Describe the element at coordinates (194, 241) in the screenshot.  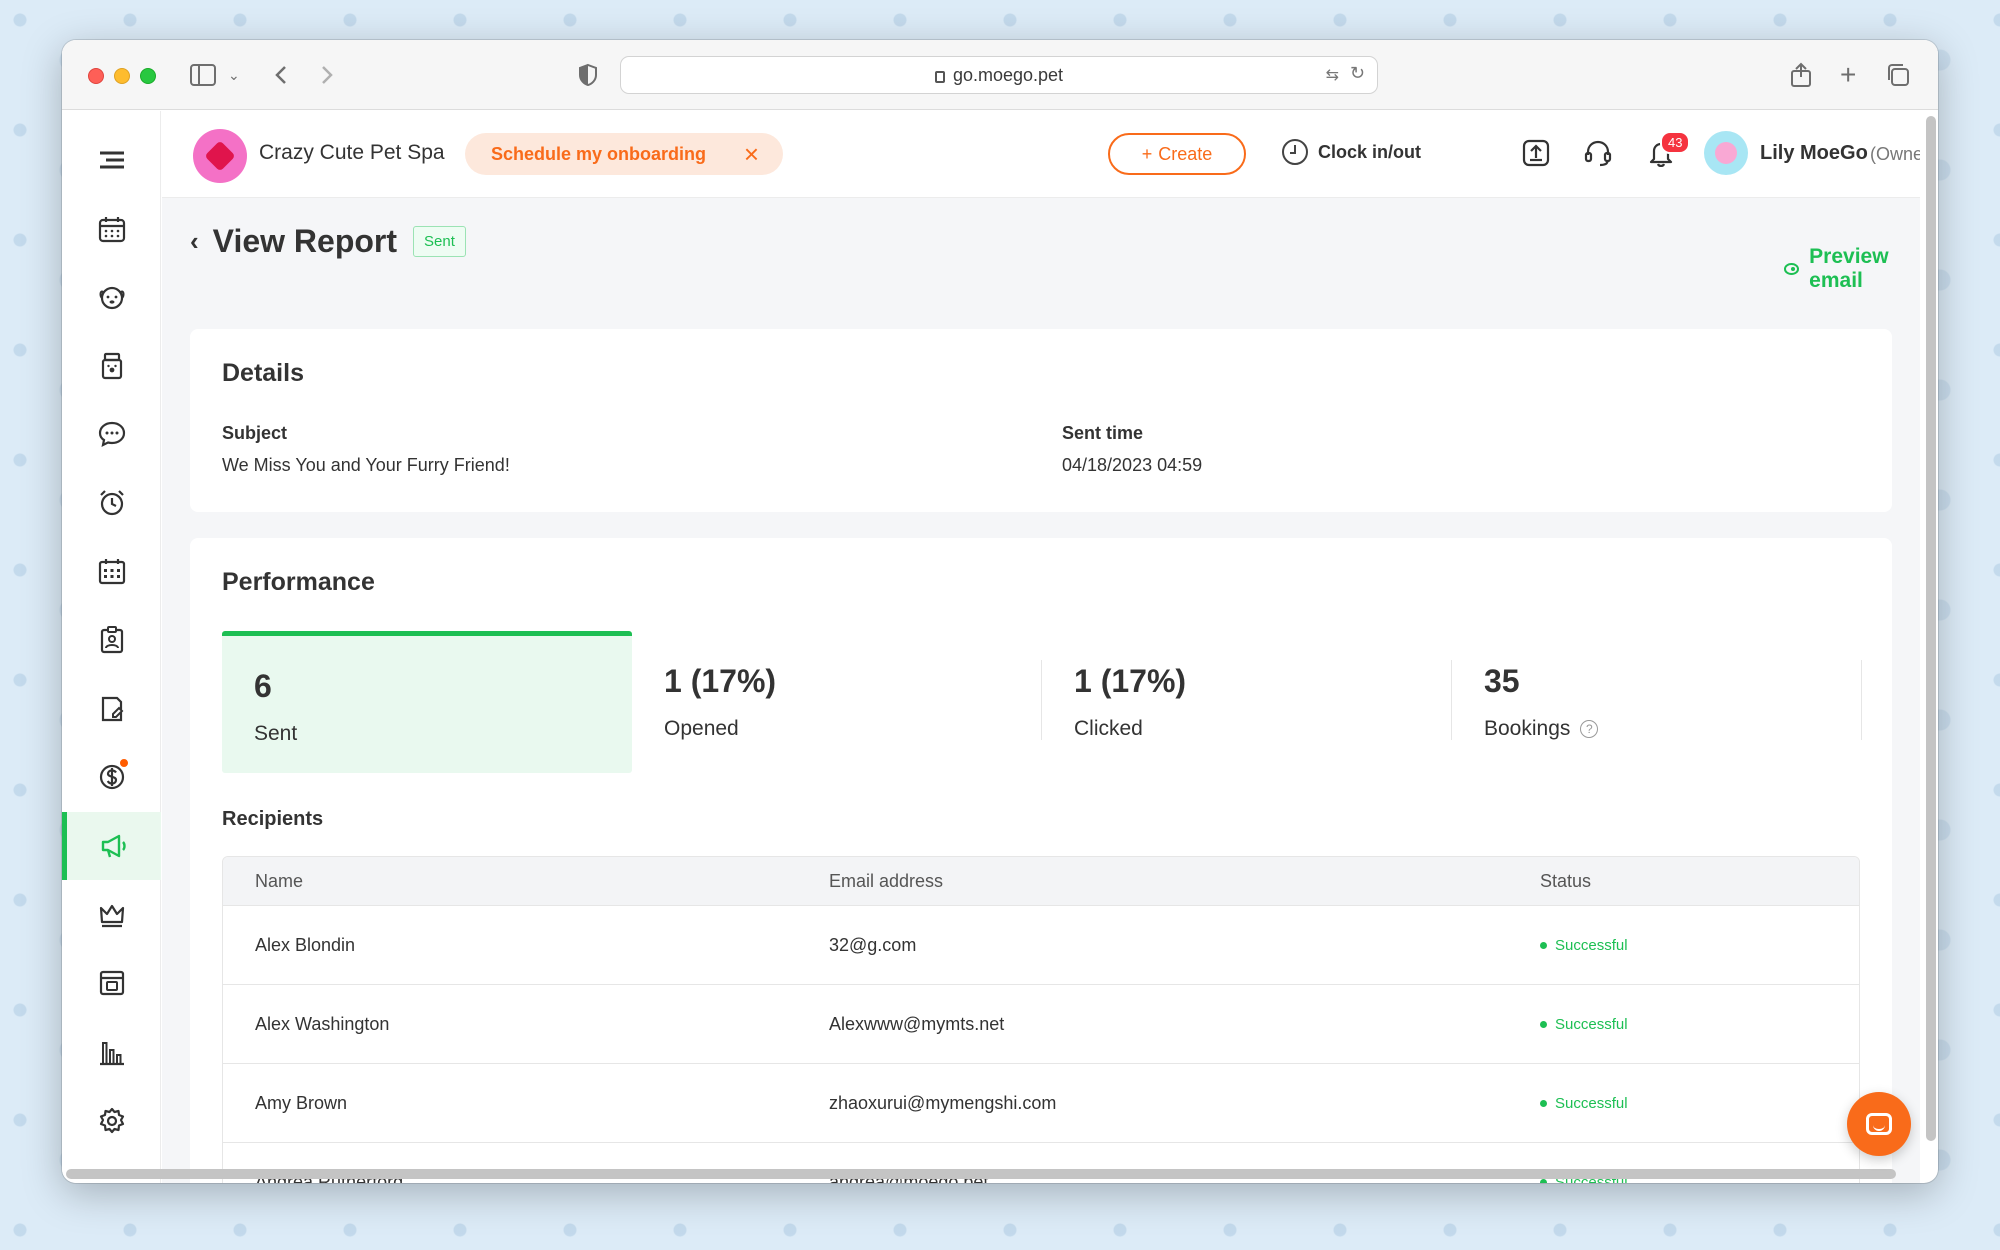
I see `back-arrow-icon: ‹` at that location.